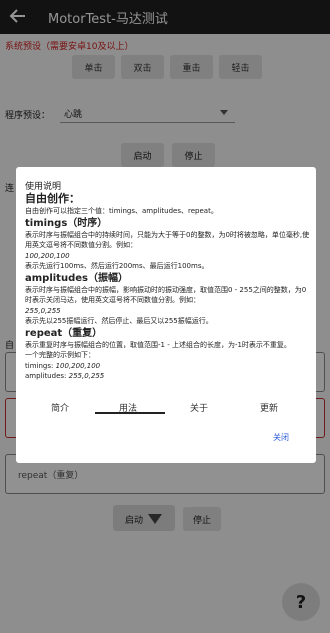 The width and height of the screenshot is (330, 633). Describe the element at coordinates (43, 187) in the screenshot. I see `dialog-title: 使用说明` at that location.